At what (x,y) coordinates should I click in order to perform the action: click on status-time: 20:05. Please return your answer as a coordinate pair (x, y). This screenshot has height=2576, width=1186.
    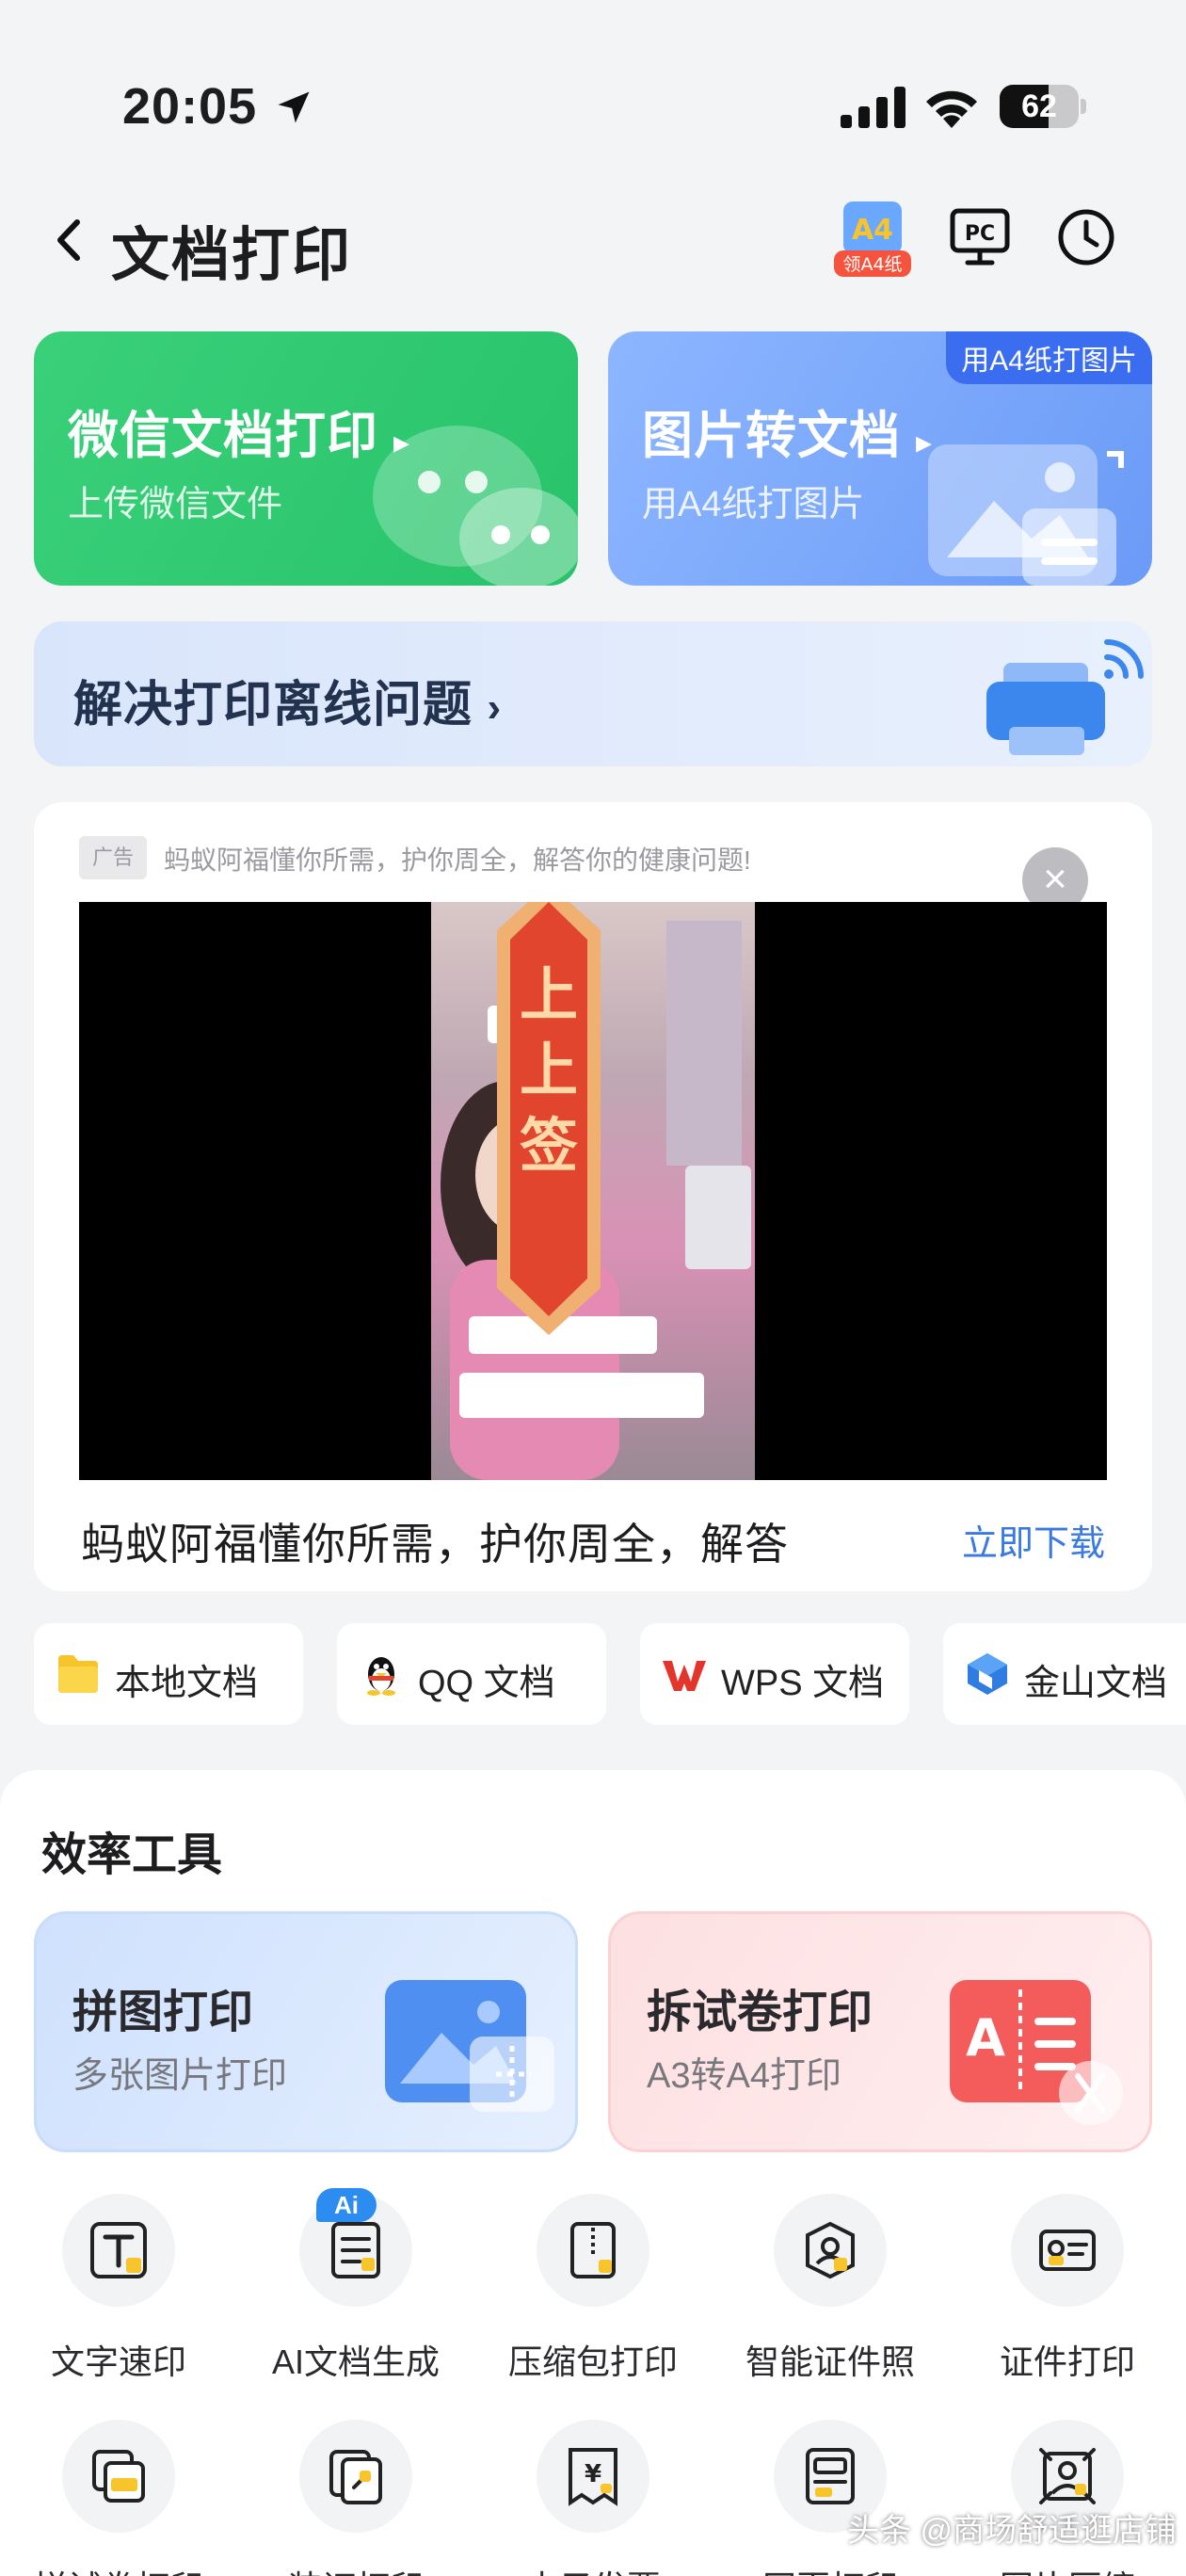
    Looking at the image, I should click on (190, 106).